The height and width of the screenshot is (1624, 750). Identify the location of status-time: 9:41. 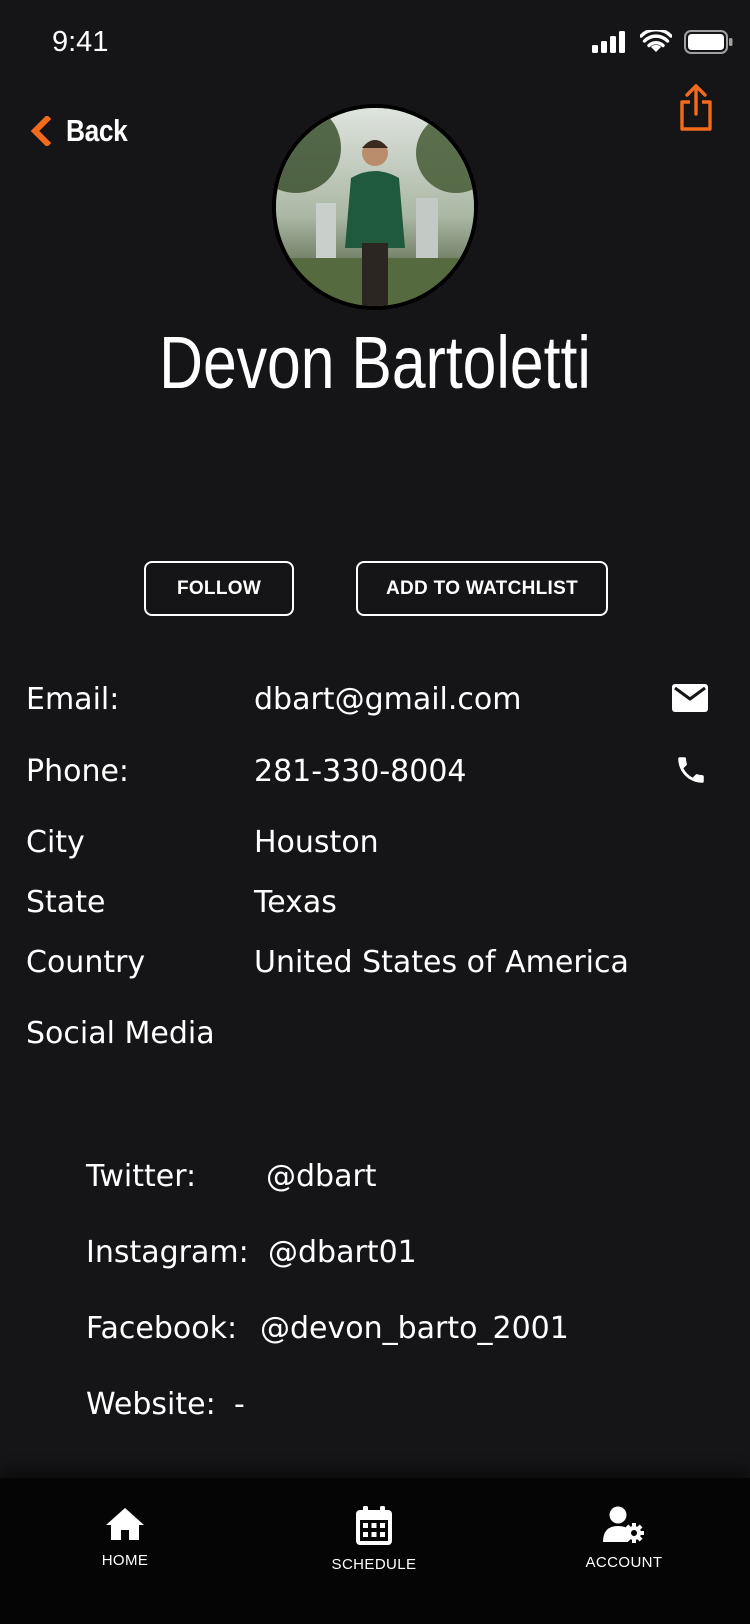
(80, 42).